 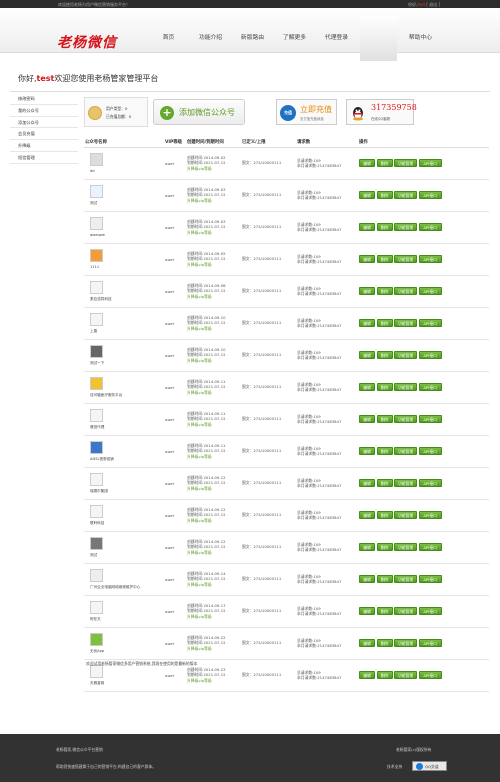 What do you see at coordinates (421, 4) in the screenshot?
I see `username-link: test` at bounding box center [421, 4].